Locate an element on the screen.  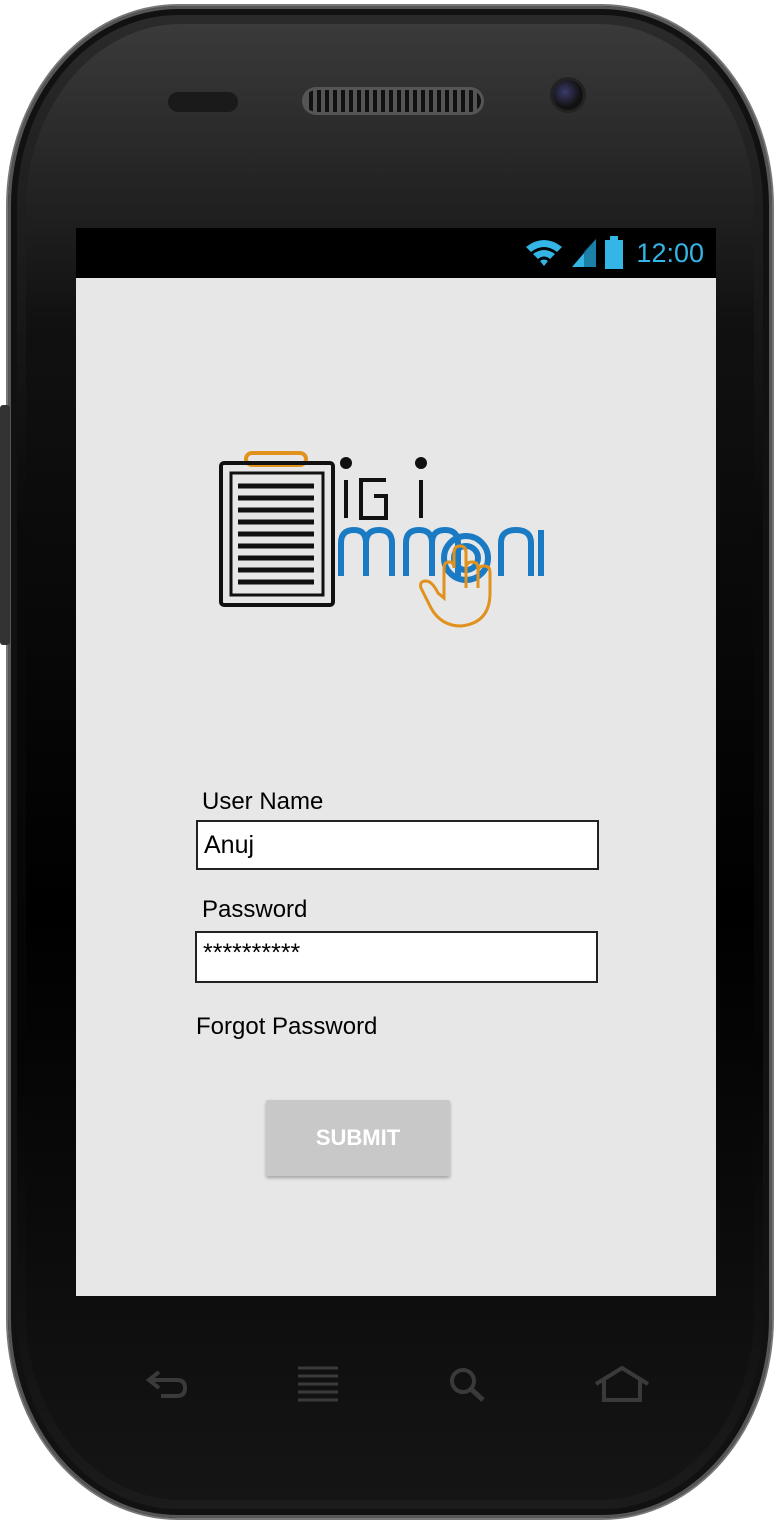
status-bar: 12:00 is located at coordinates (396, 253).